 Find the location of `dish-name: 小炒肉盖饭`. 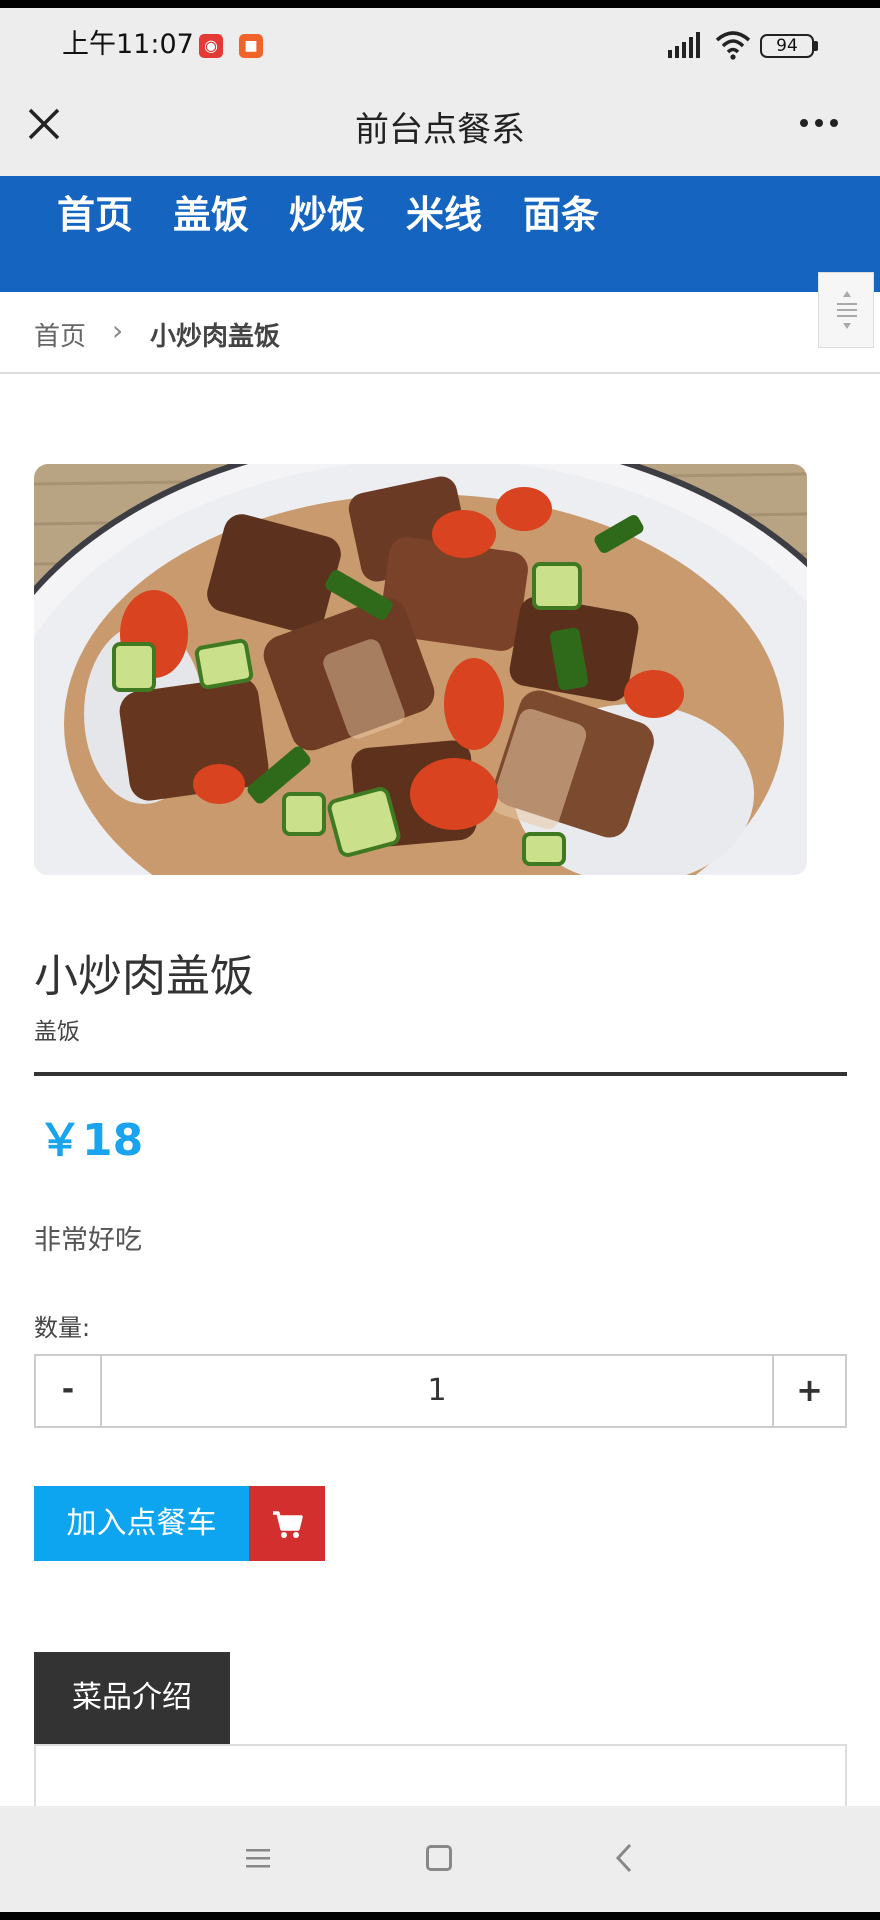

dish-name: 小炒肉盖饭 is located at coordinates (144, 976).